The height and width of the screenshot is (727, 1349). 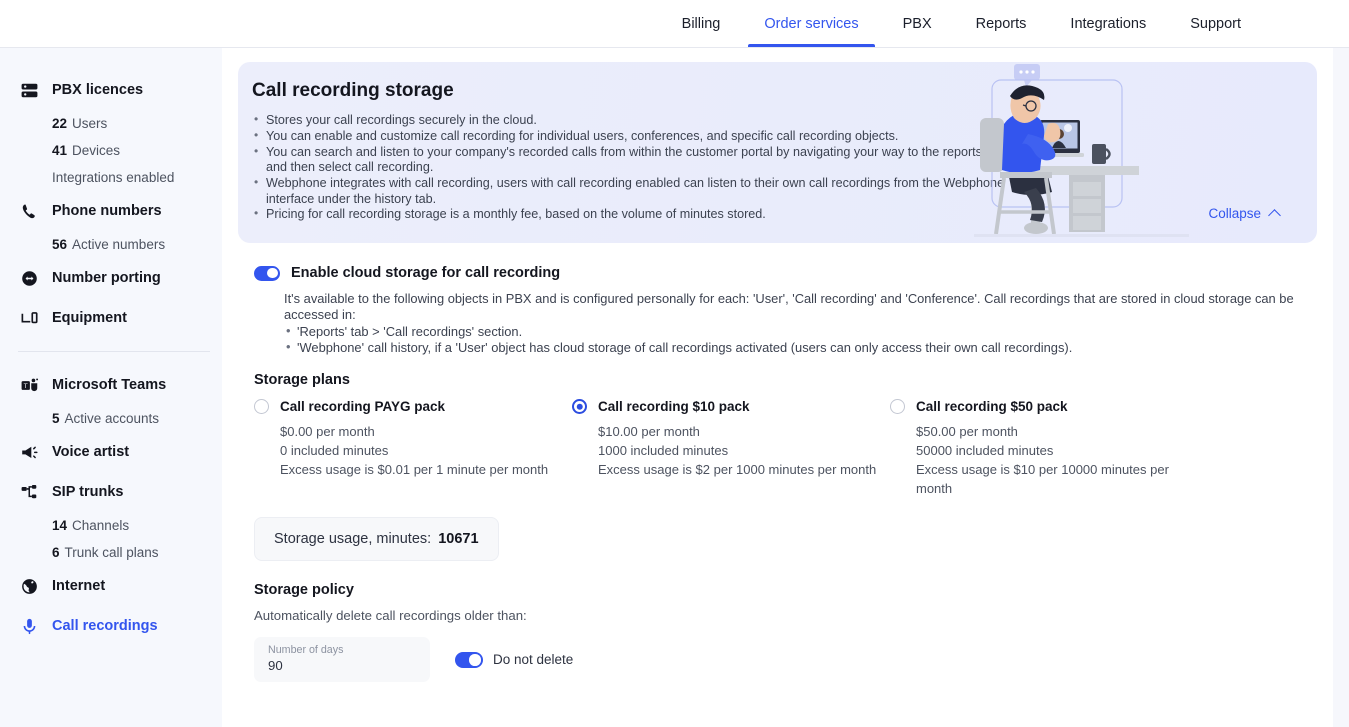 I want to click on nav-tab-integrations: Integrations, so click(x=1108, y=23).